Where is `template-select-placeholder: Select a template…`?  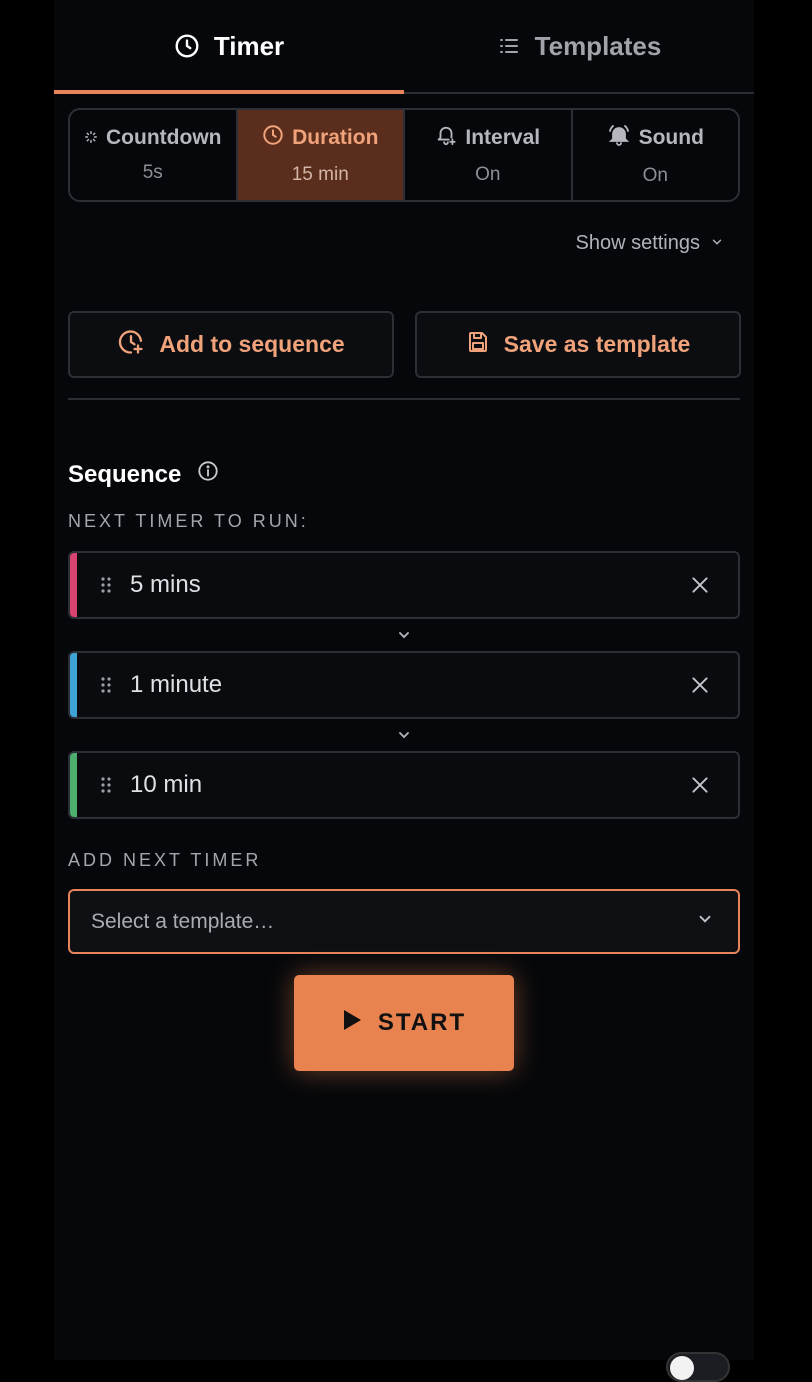 template-select-placeholder: Select a template… is located at coordinates (183, 921).